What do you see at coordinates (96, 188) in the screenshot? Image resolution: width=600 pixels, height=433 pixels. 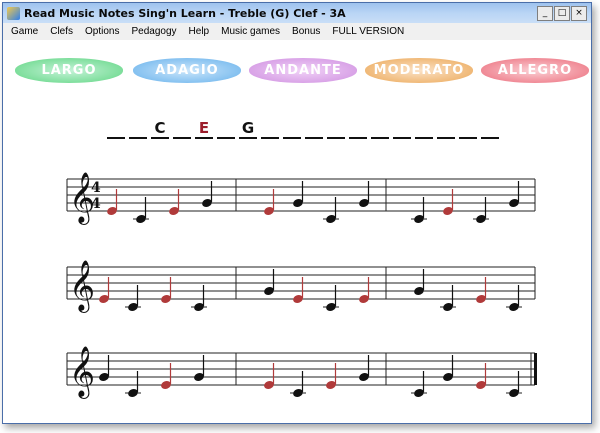 I see `time-signature-top: 4` at bounding box center [96, 188].